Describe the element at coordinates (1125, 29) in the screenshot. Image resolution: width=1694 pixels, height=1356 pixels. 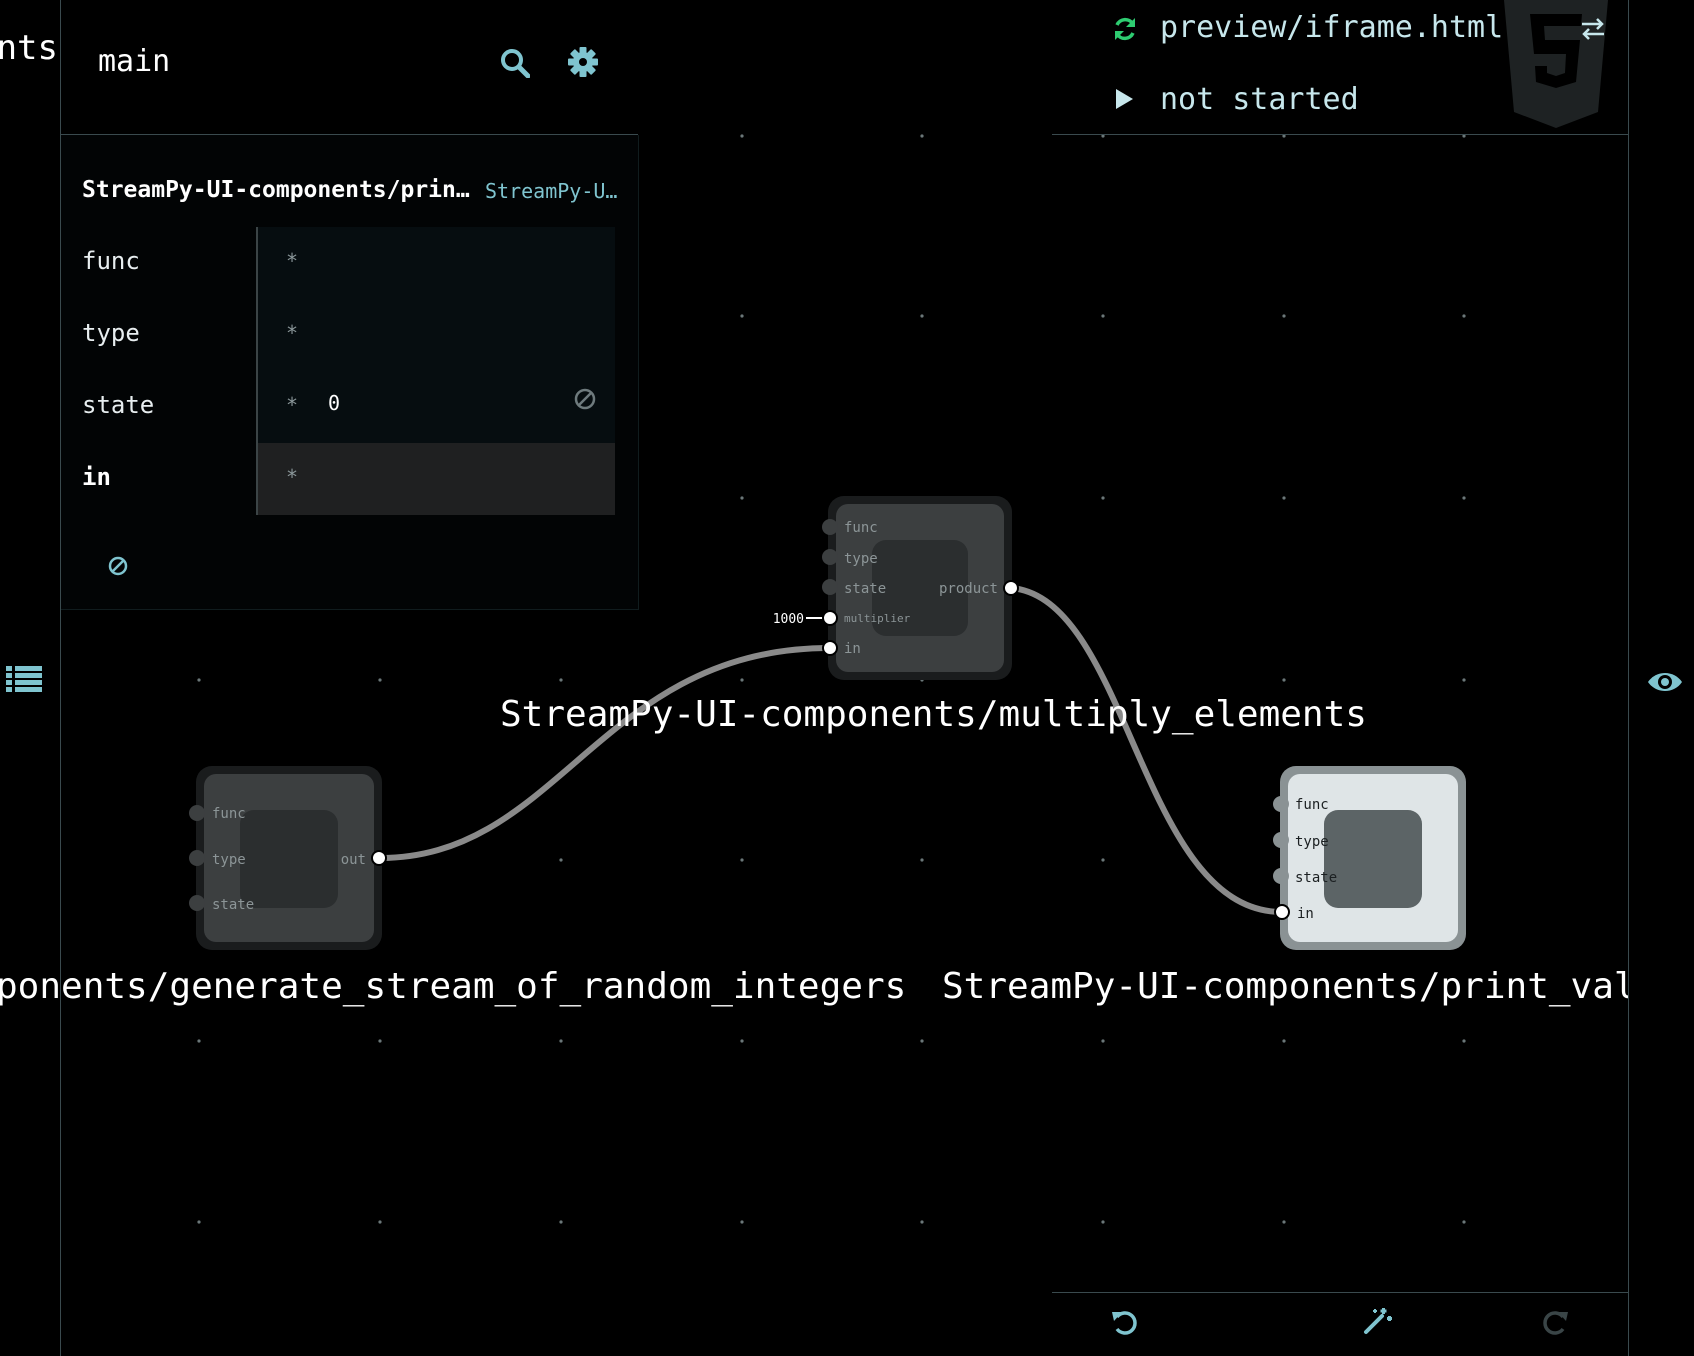
I see `refresh-icon` at that location.